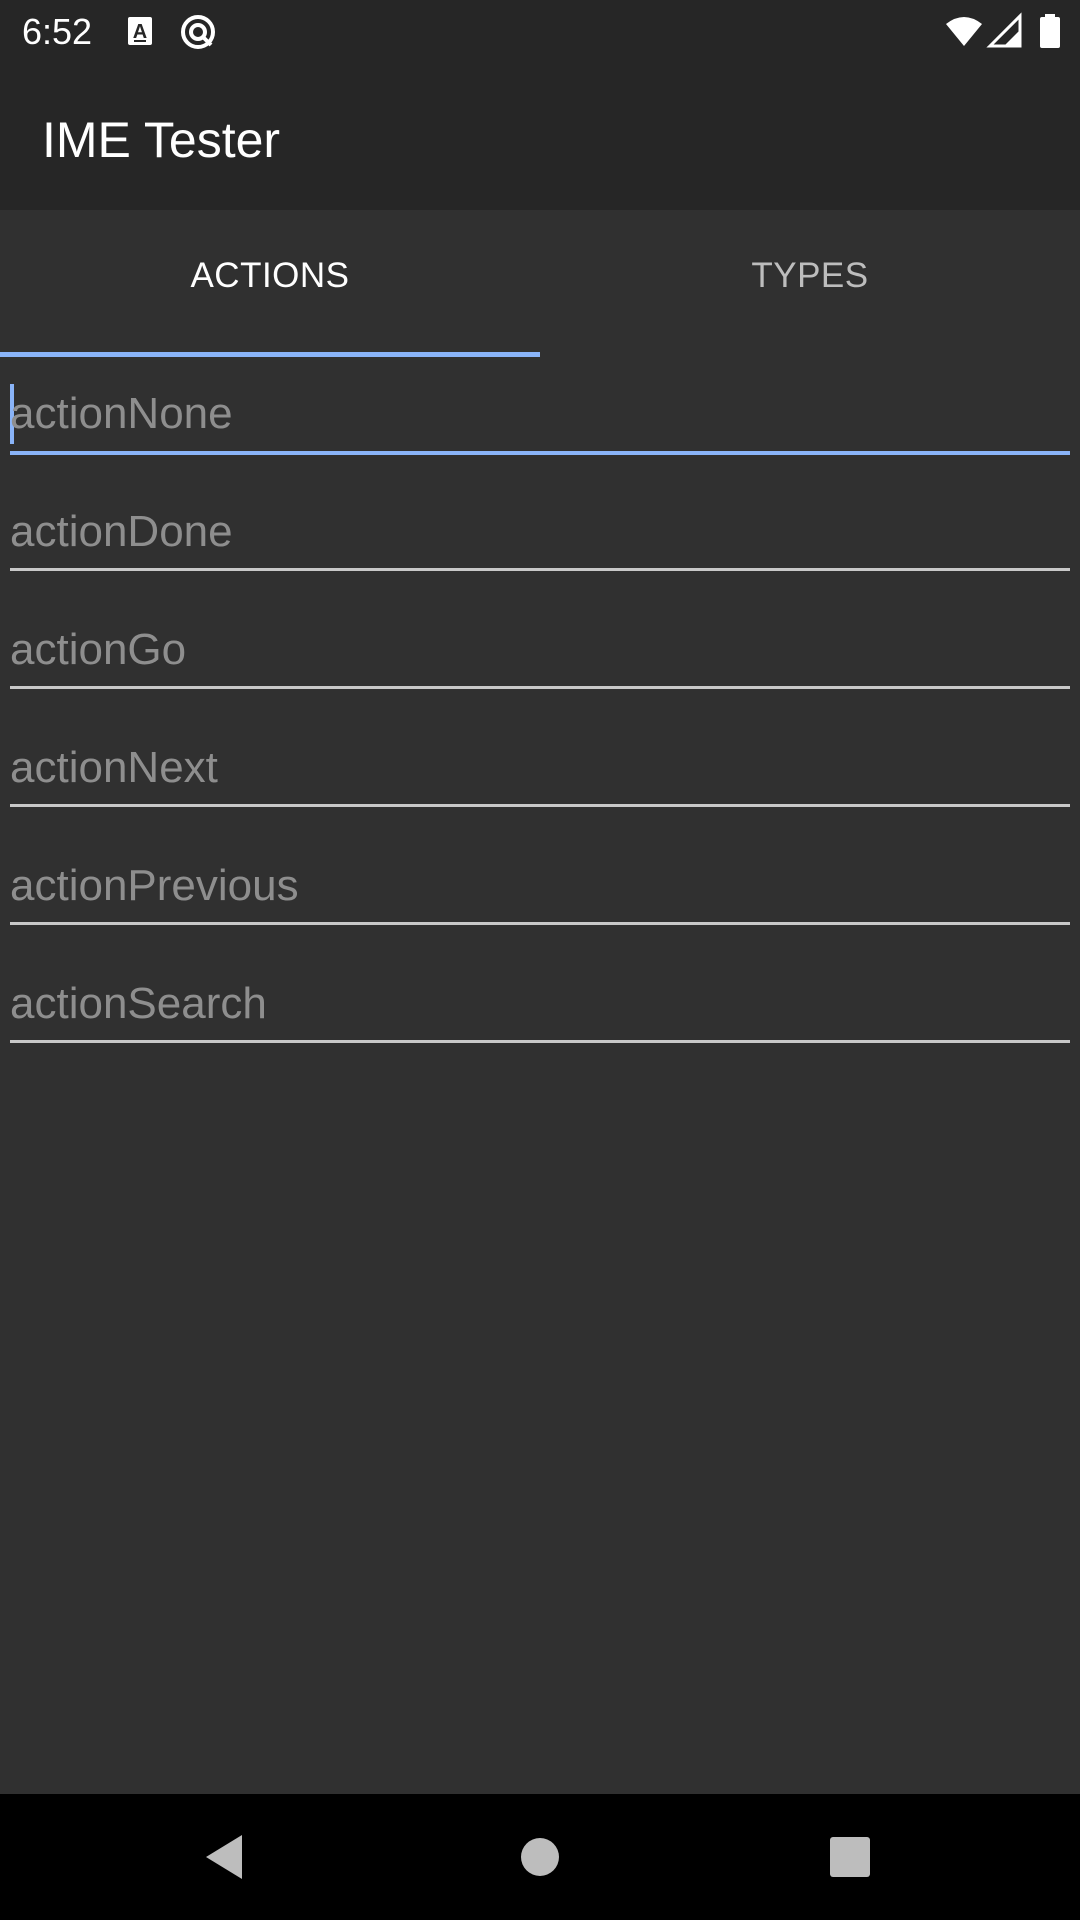  Describe the element at coordinates (964, 32) in the screenshot. I see `wifi-icon` at that location.